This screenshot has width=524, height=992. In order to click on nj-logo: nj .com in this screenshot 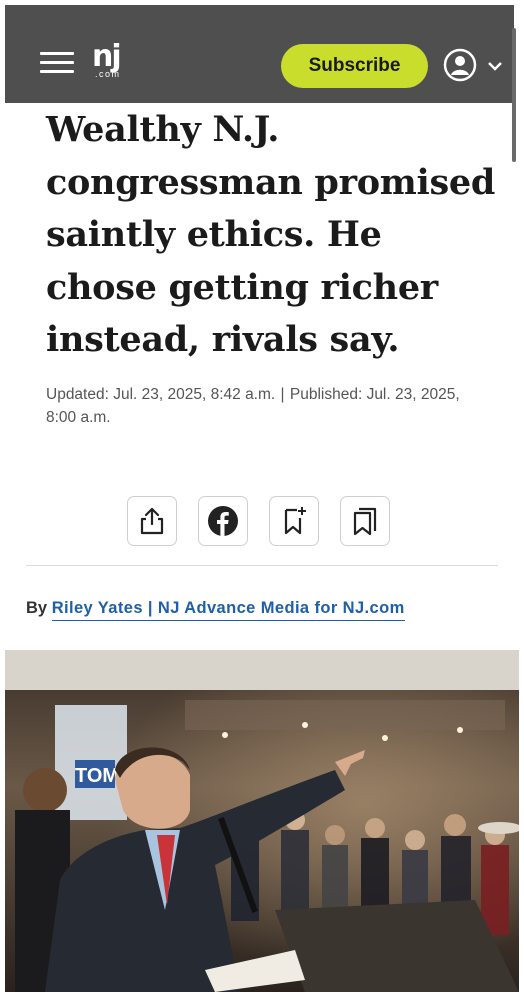, I will do `click(107, 59)`.